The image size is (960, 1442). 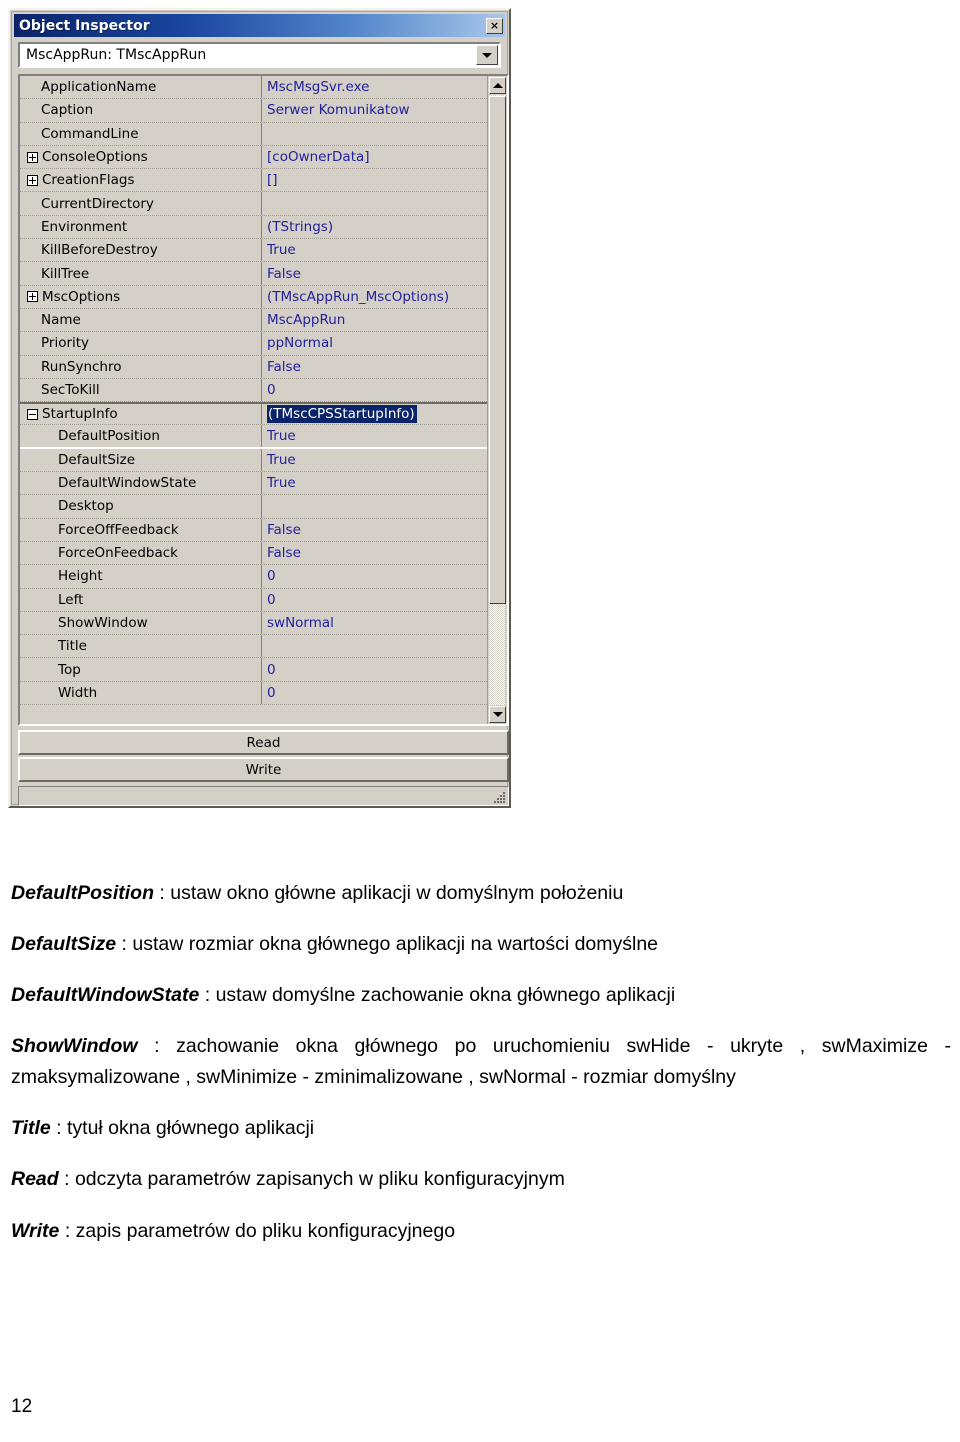 I want to click on property-name-cell: RunSynchro, so click(x=141, y=366).